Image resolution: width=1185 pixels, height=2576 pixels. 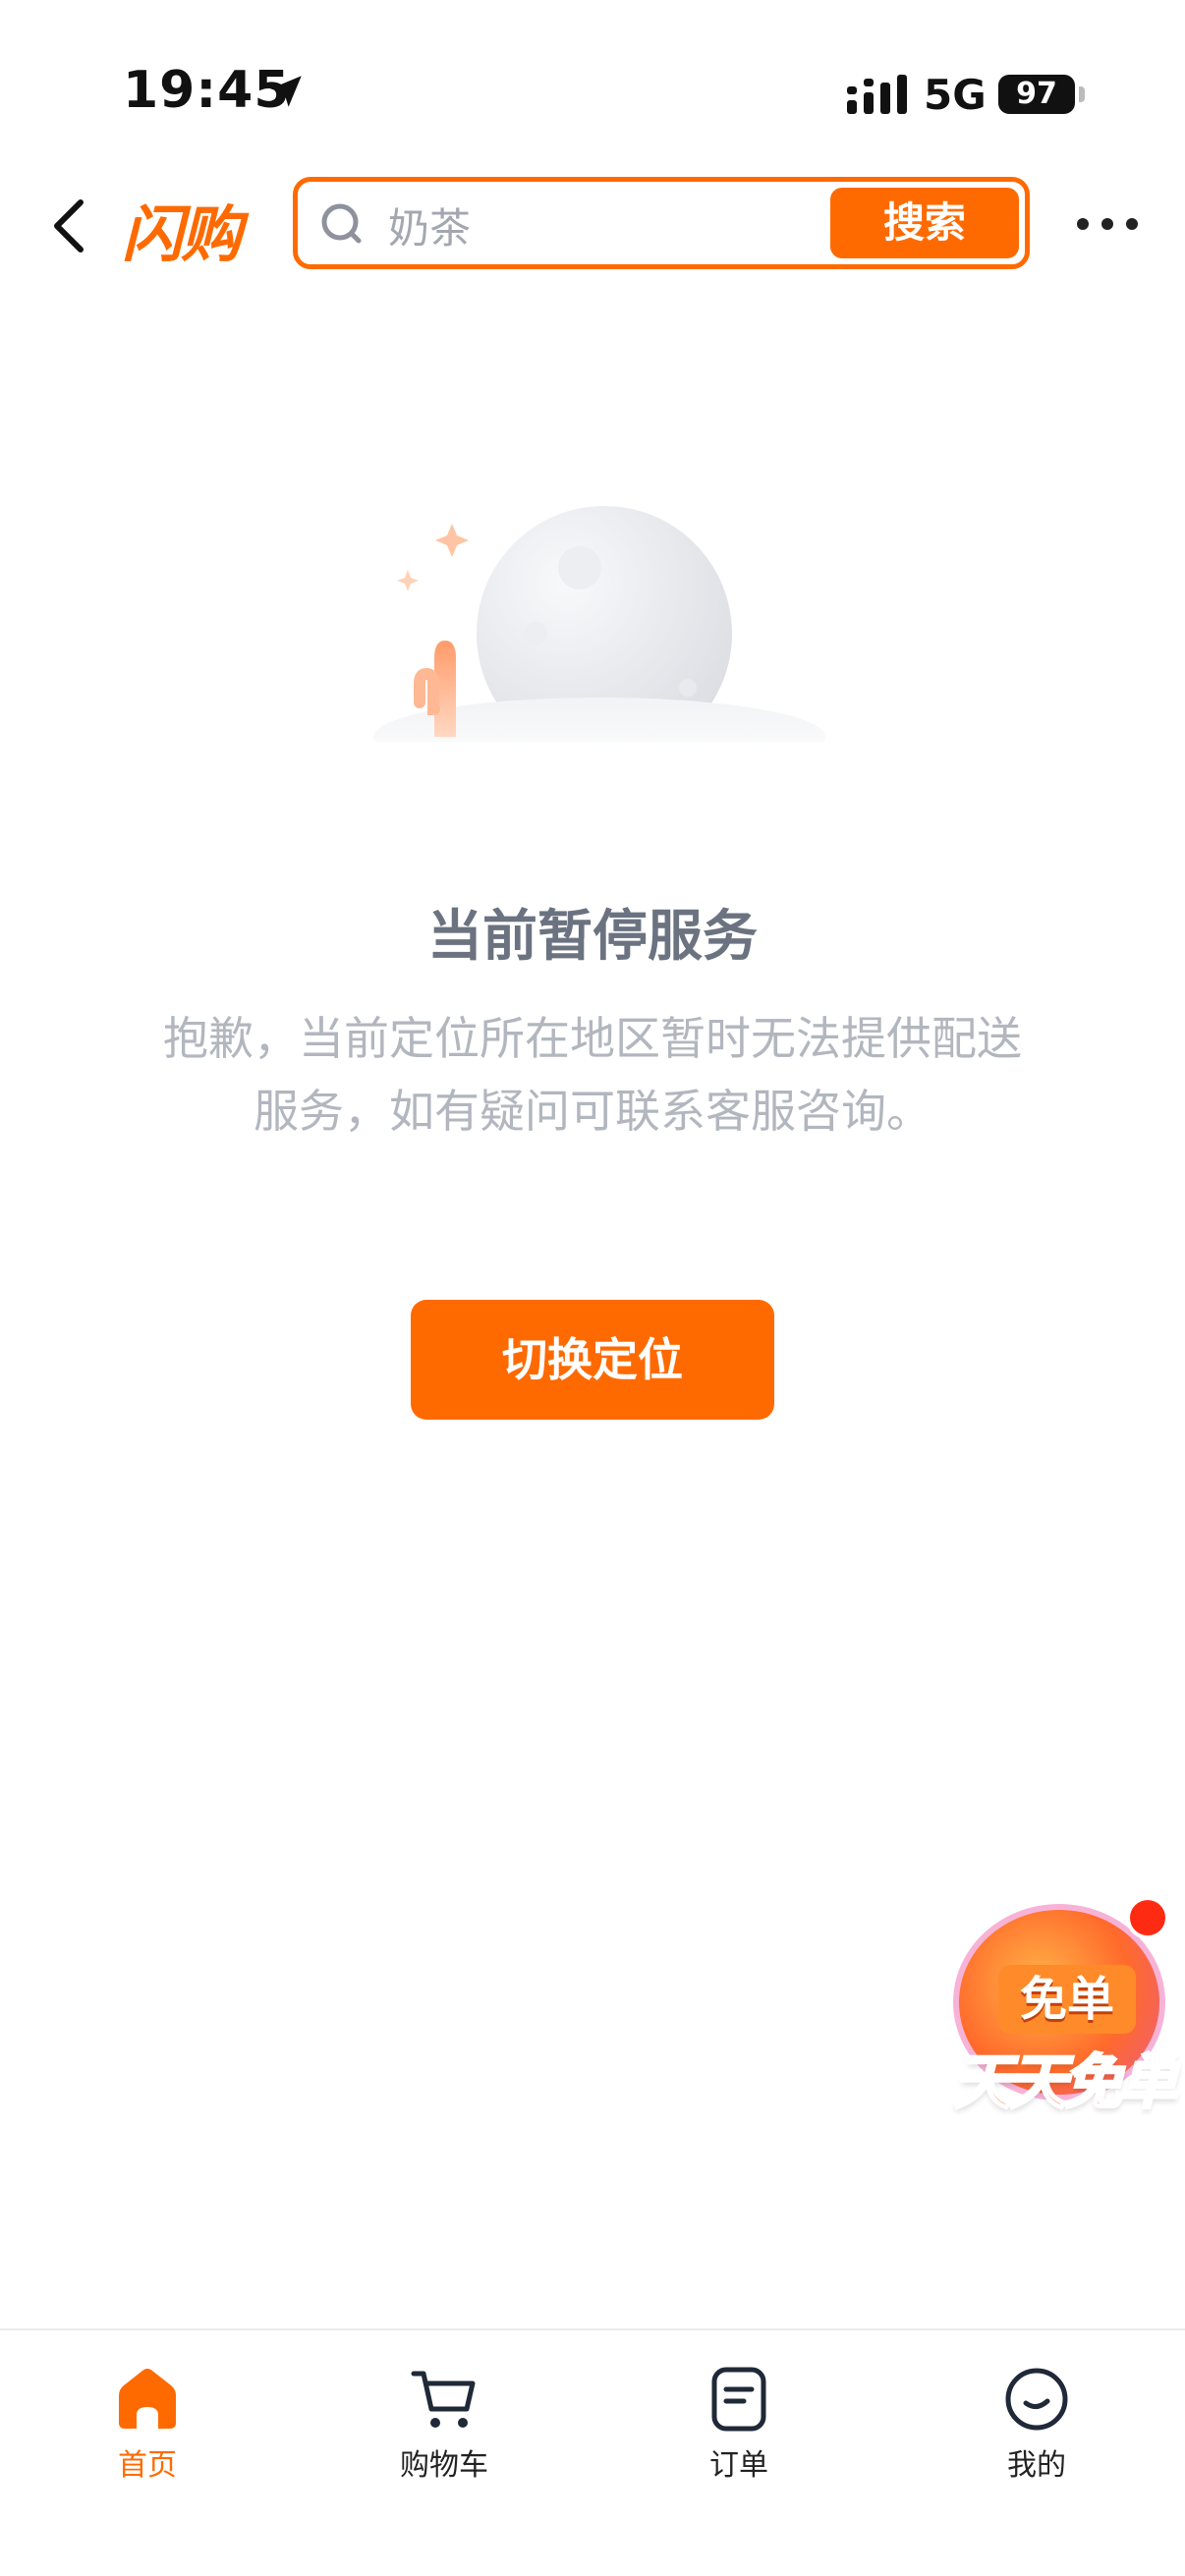 What do you see at coordinates (444, 2465) in the screenshot?
I see `tab-cart-label: 购物车` at bounding box center [444, 2465].